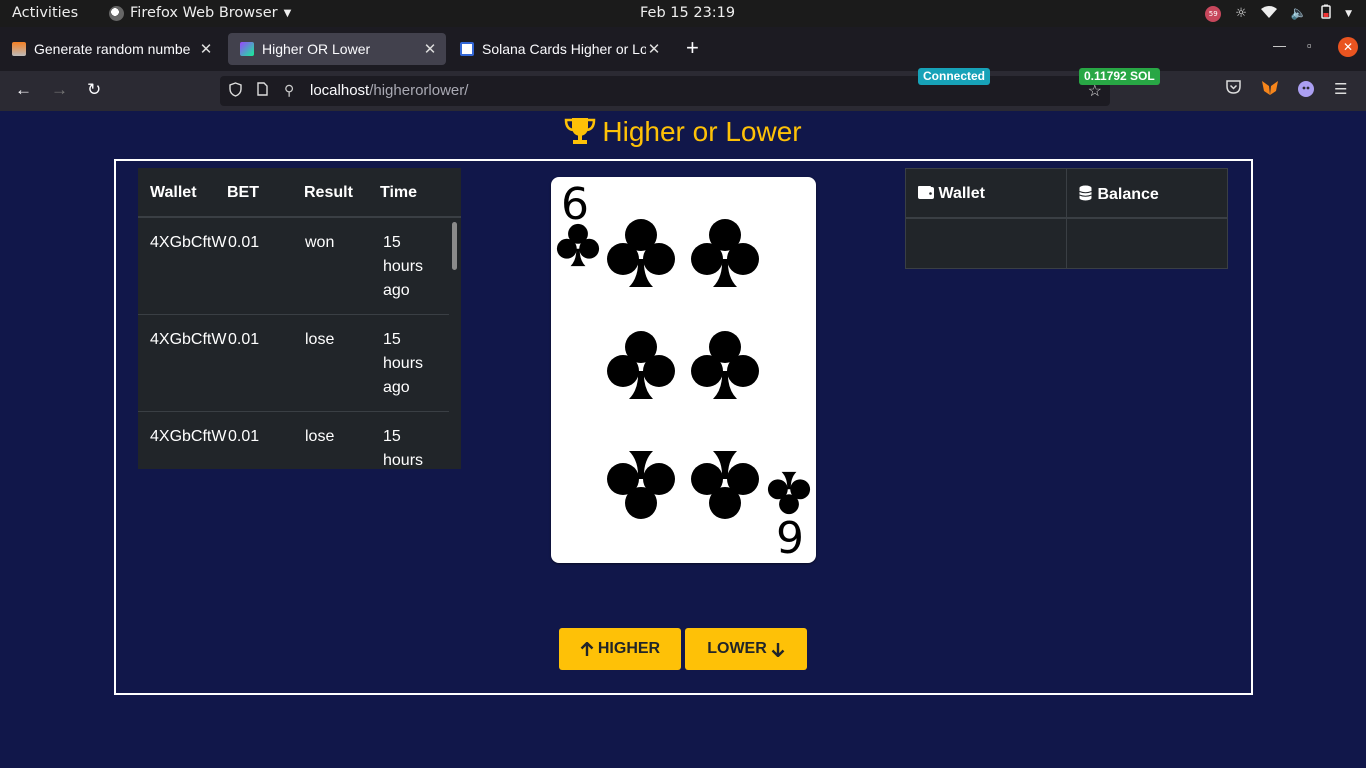 The height and width of the screenshot is (768, 1366). I want to click on activities-button: Activities, so click(45, 13).